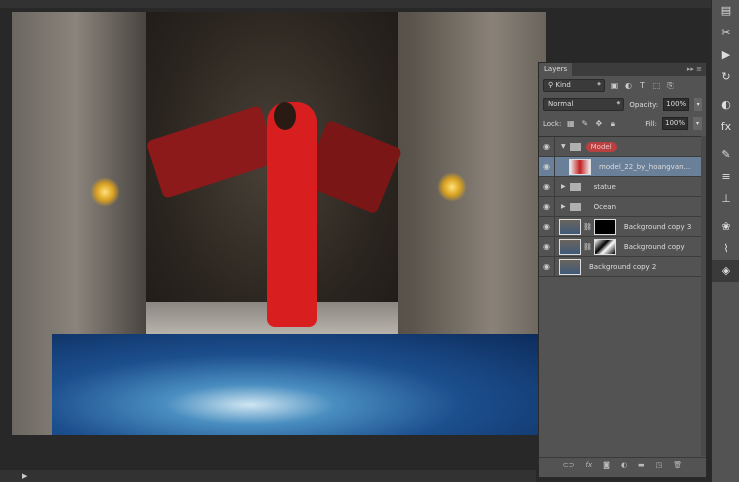 This screenshot has height=482, width=739. I want to click on layer-background-copy-2: ◉ Background copy 2, so click(620, 267).